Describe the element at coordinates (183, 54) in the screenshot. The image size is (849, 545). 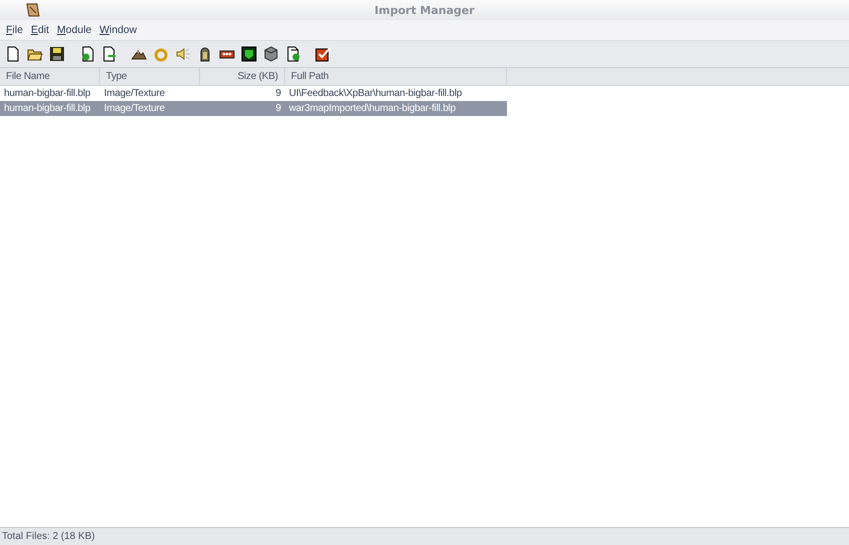
I see `sound-icon` at that location.